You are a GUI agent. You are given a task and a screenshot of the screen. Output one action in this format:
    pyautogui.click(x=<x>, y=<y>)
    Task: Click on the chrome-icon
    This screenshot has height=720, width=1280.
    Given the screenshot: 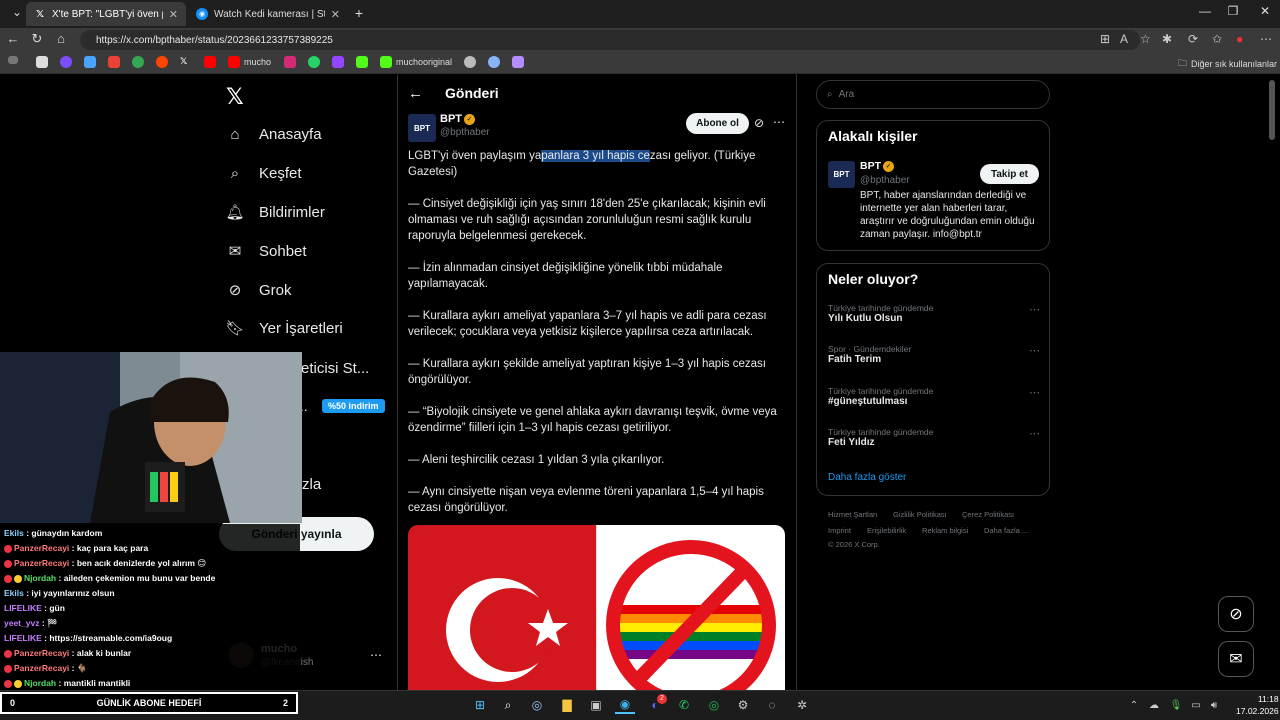 What is the action you would take?
    pyautogui.click(x=138, y=62)
    